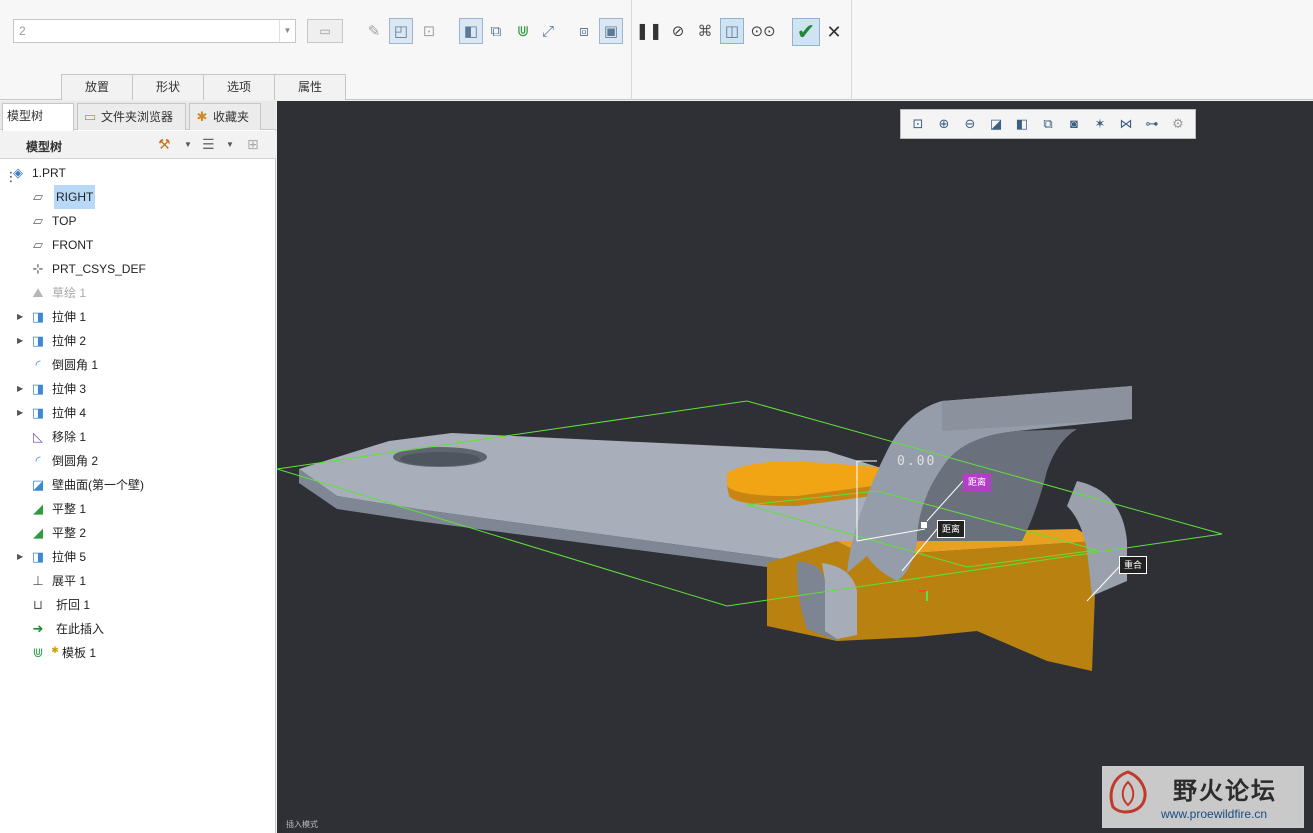  I want to click on tree-item-extrude-4: ▶ ◨ 拉伸 4, so click(137, 413).